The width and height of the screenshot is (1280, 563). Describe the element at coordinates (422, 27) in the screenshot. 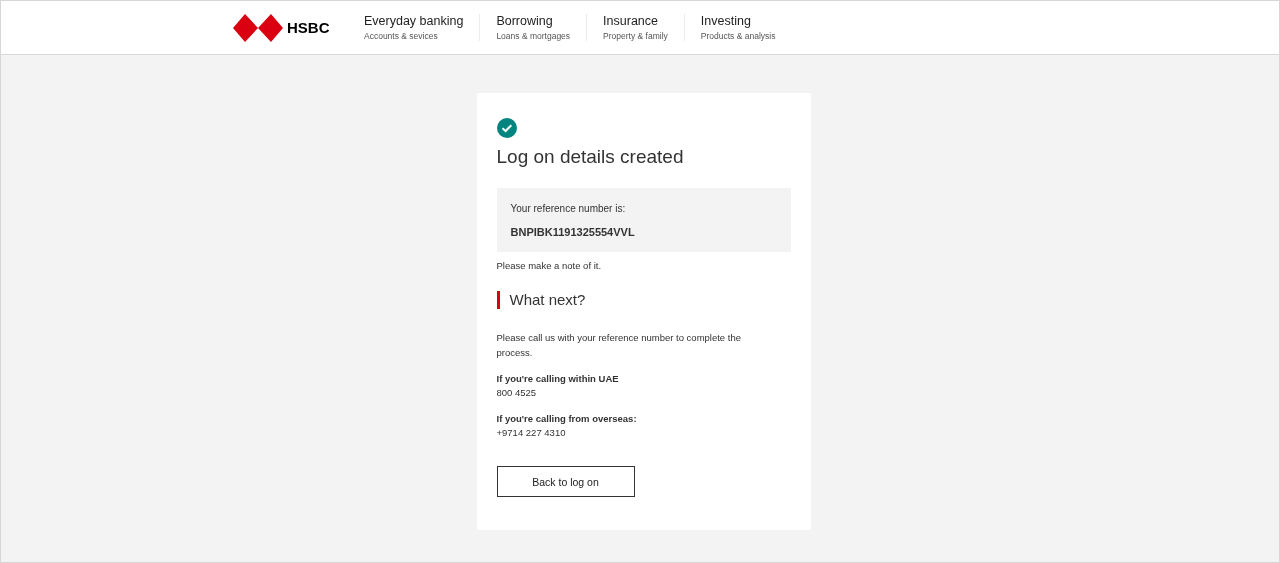

I see `nav-item: Everyday banking Accounts & sevices` at that location.